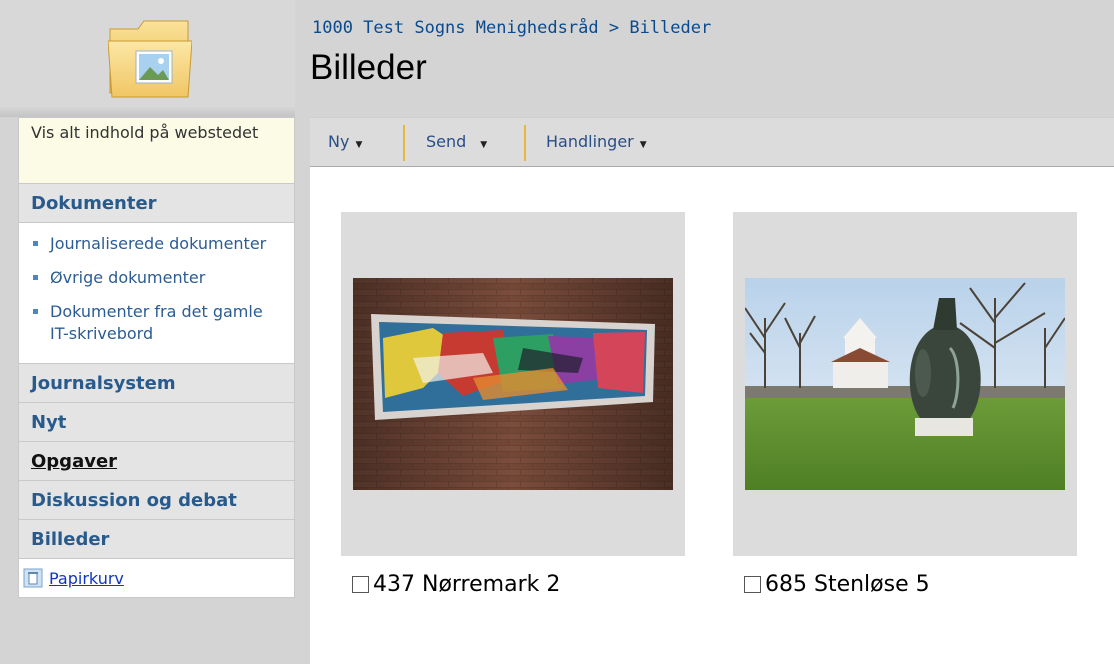 The height and width of the screenshot is (664, 1114). I want to click on breadcrumb-parent-link: 1000 Test Sogns Menighedsråd, so click(455, 28).